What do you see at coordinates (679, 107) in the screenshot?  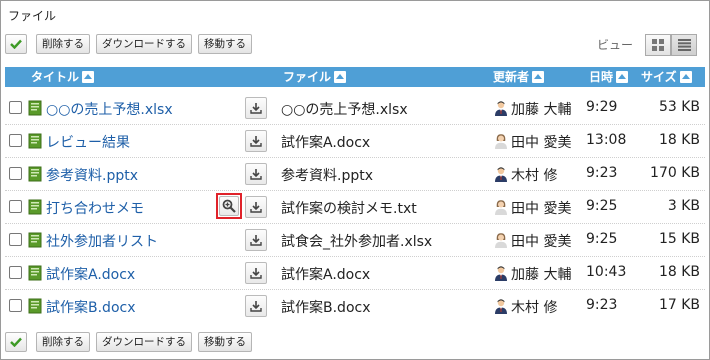 I see `file-size: 53 KB` at bounding box center [679, 107].